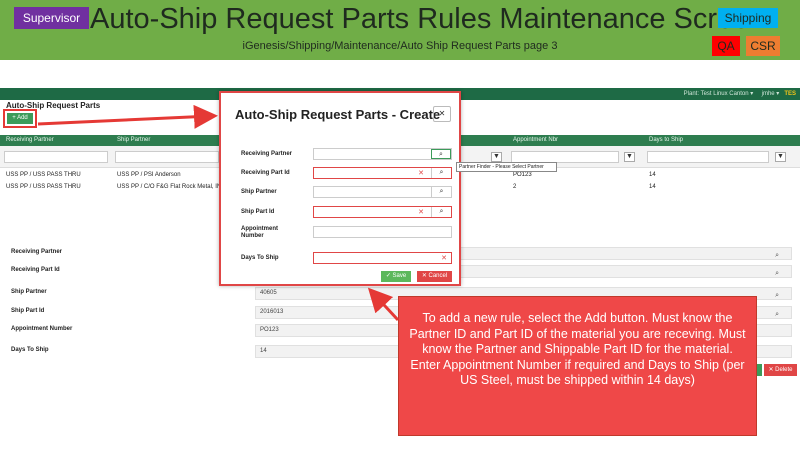 This screenshot has height=450, width=800. What do you see at coordinates (763, 46) in the screenshot?
I see `csr-tag: CSR` at bounding box center [763, 46].